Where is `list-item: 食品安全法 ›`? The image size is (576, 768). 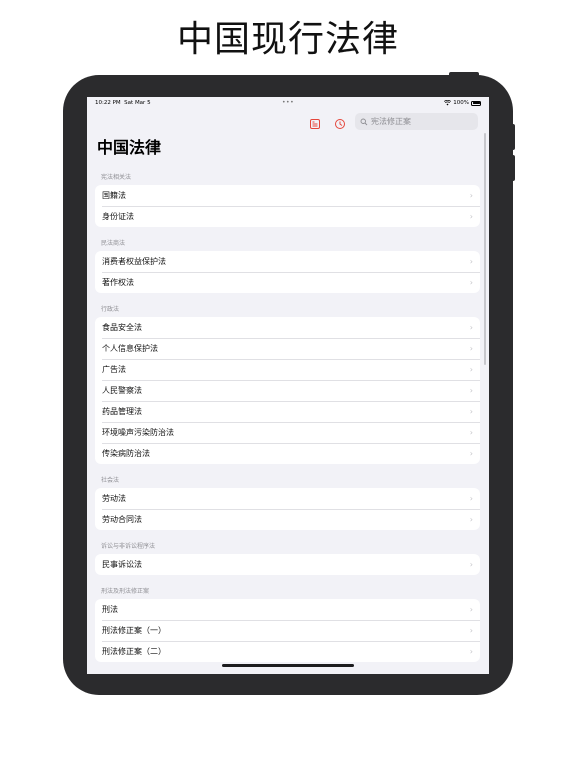 list-item: 食品安全法 › is located at coordinates (287, 327).